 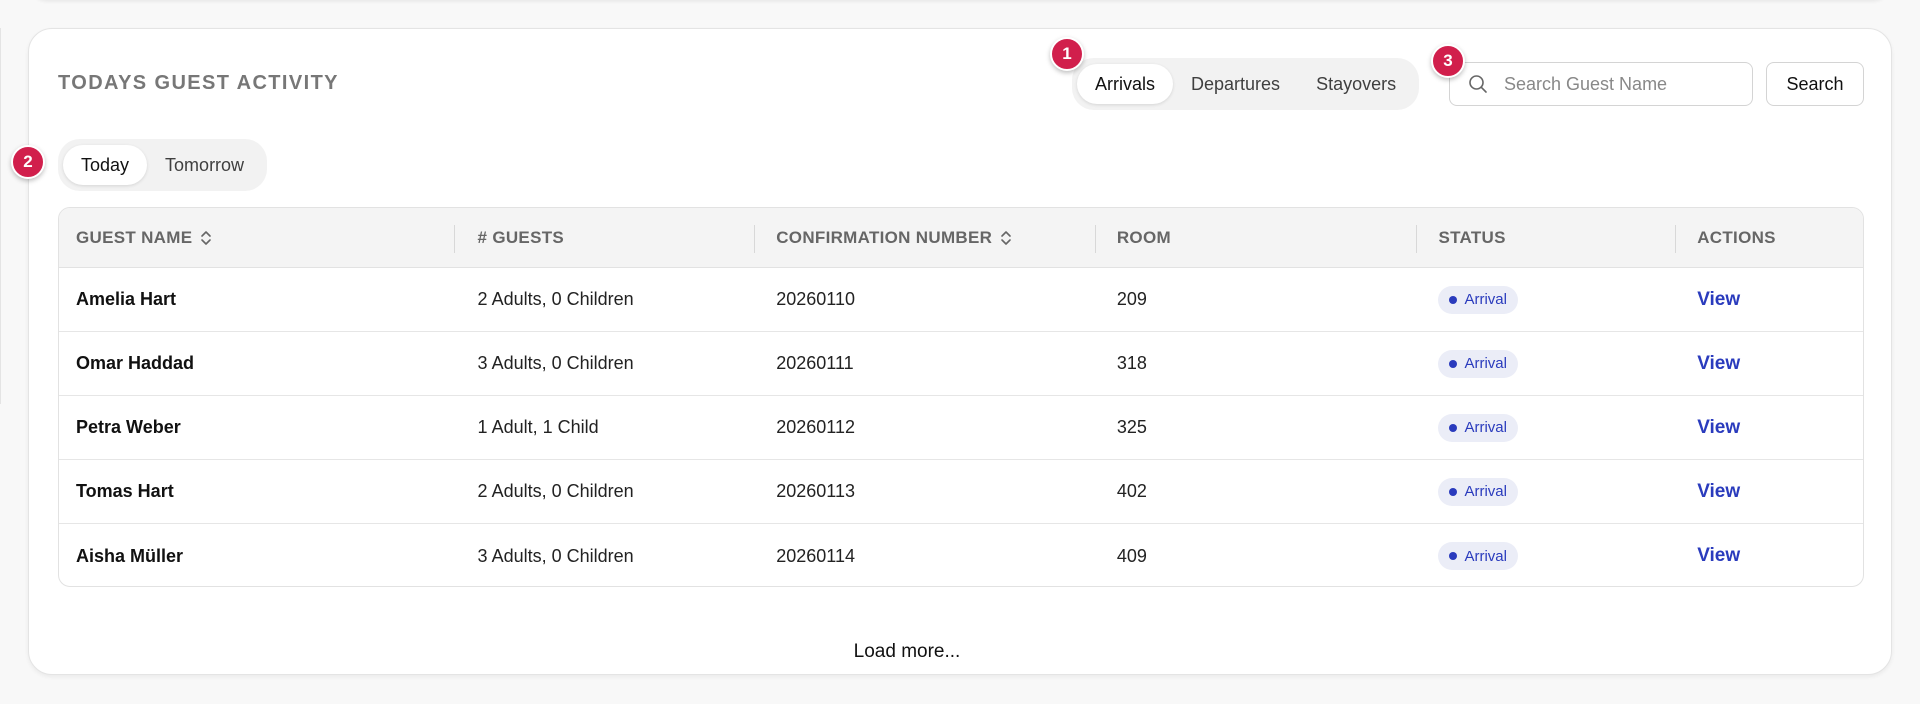 What do you see at coordinates (1067, 54) in the screenshot?
I see `step-badge-1: 1` at bounding box center [1067, 54].